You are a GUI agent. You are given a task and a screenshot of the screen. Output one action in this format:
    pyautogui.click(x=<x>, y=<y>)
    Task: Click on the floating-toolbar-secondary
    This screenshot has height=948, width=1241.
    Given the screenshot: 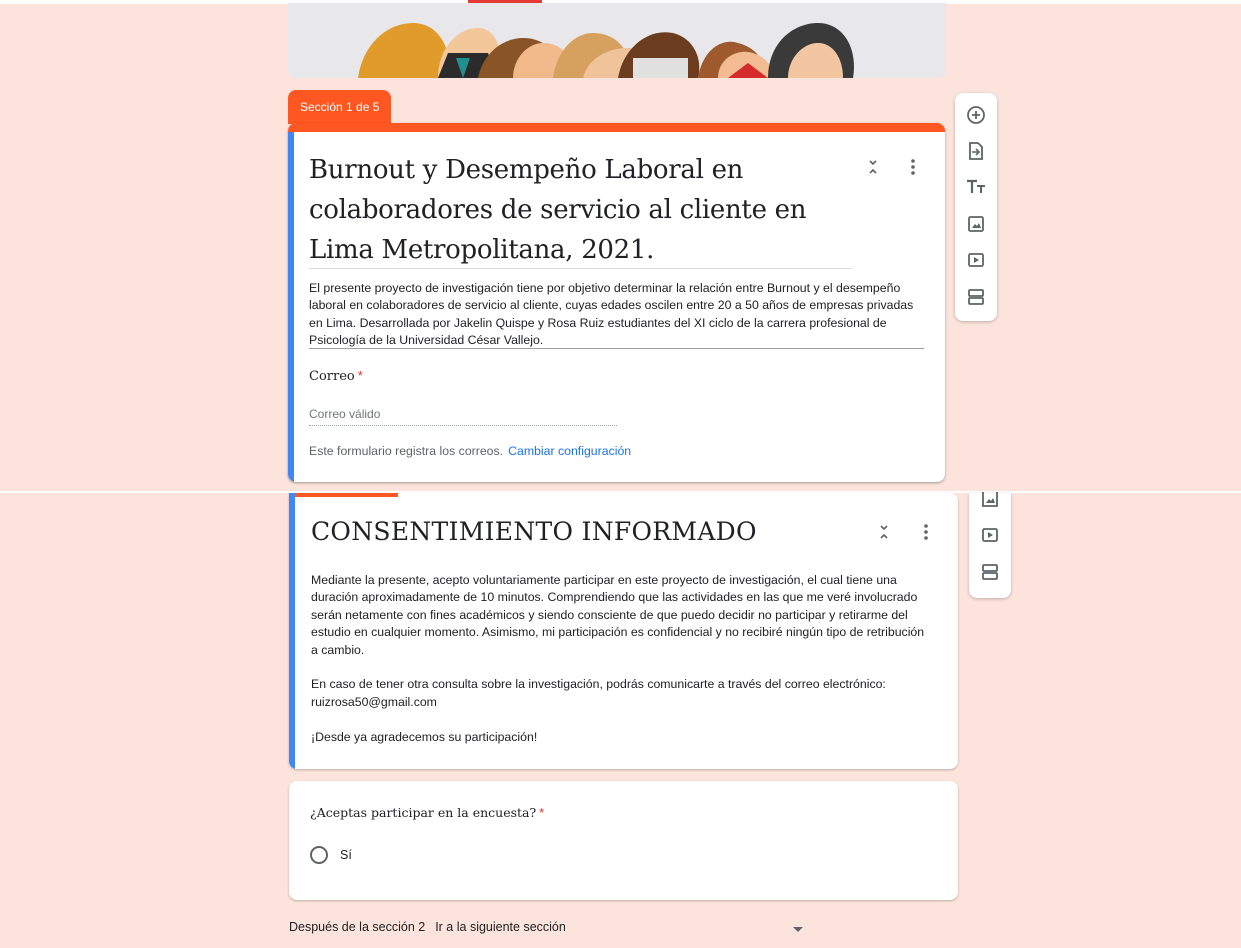 What is the action you would take?
    pyautogui.click(x=990, y=545)
    